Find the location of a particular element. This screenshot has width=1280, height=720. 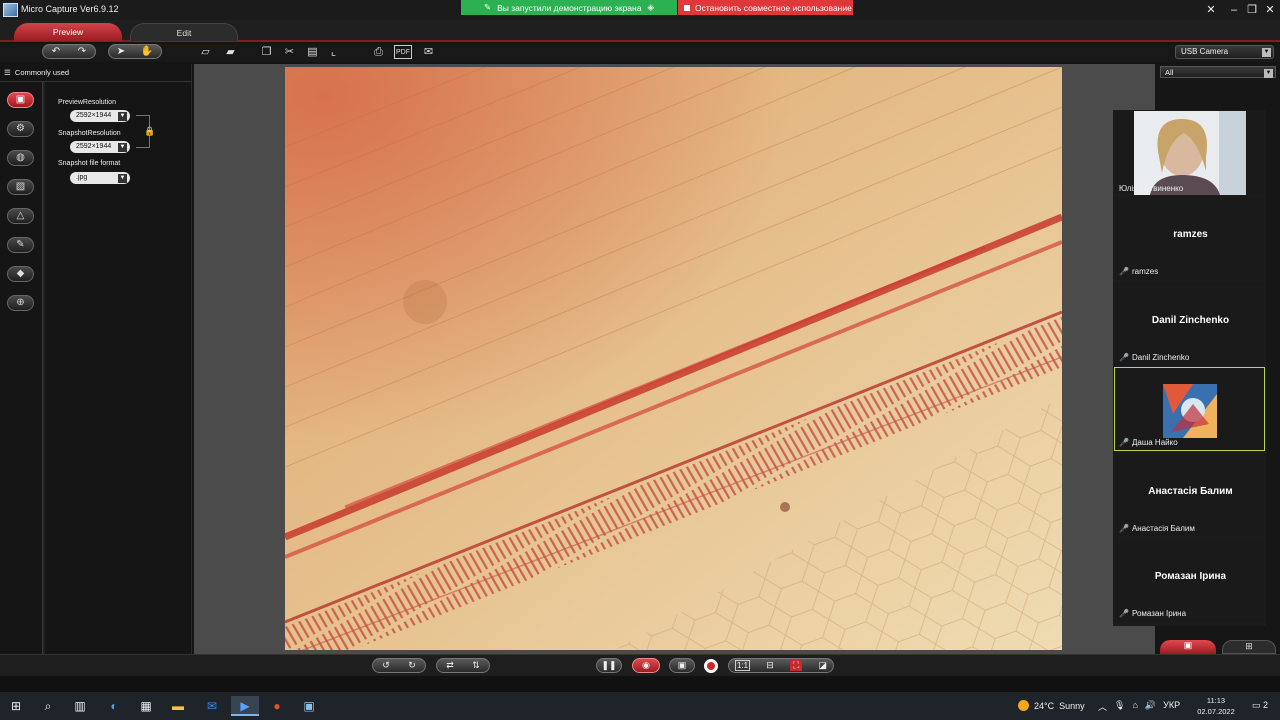

hand-icon: ✋ is located at coordinates (147, 51).